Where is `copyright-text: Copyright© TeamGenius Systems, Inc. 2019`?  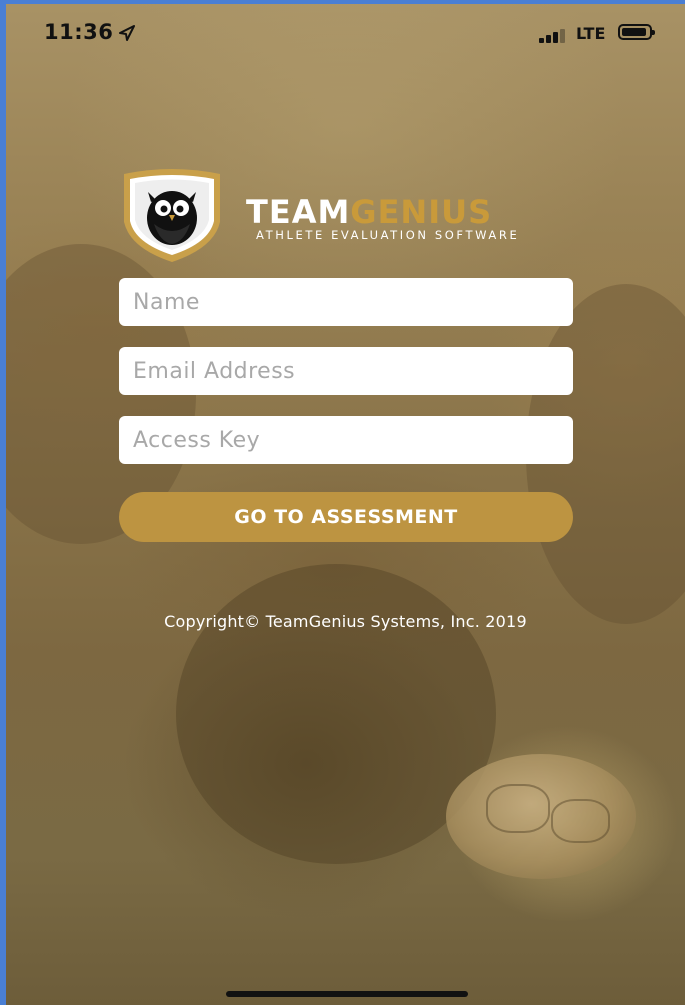
copyright-text: Copyright© TeamGenius Systems, Inc. 2019 is located at coordinates (345, 621).